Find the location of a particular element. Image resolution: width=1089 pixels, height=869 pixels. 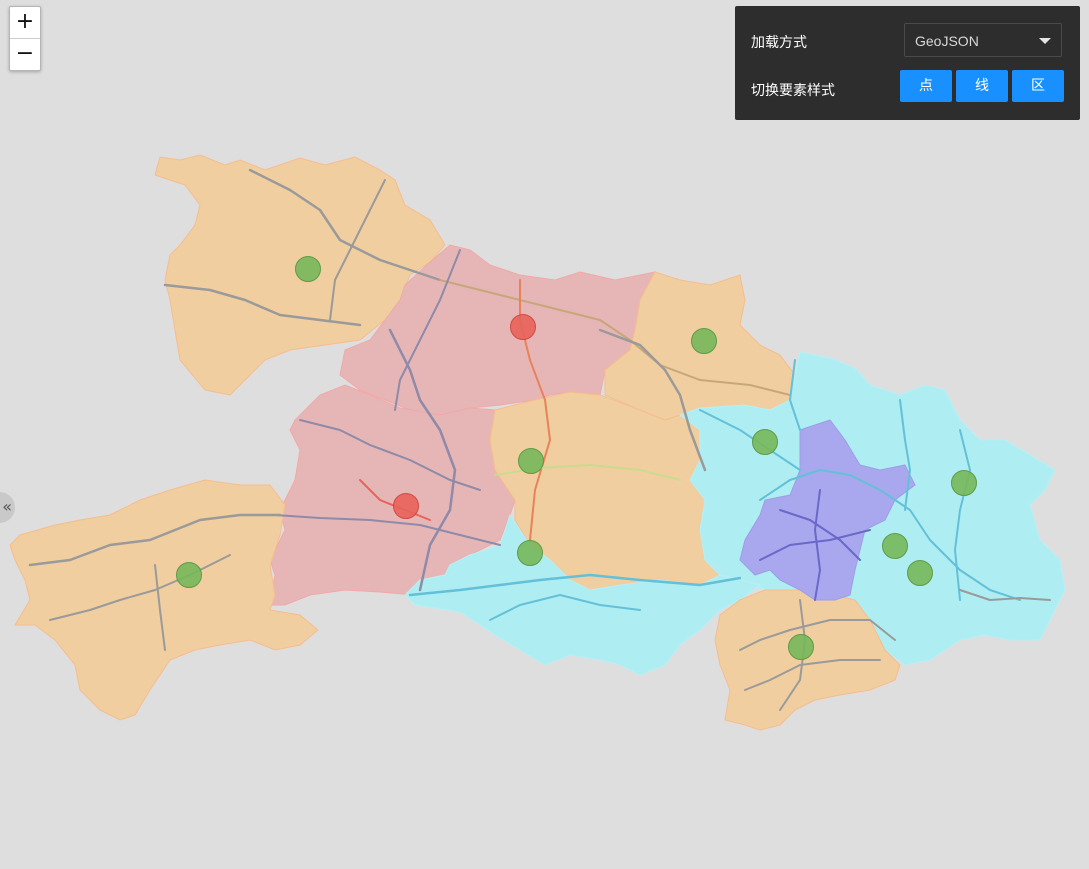

caret-down-icon is located at coordinates (1045, 41).